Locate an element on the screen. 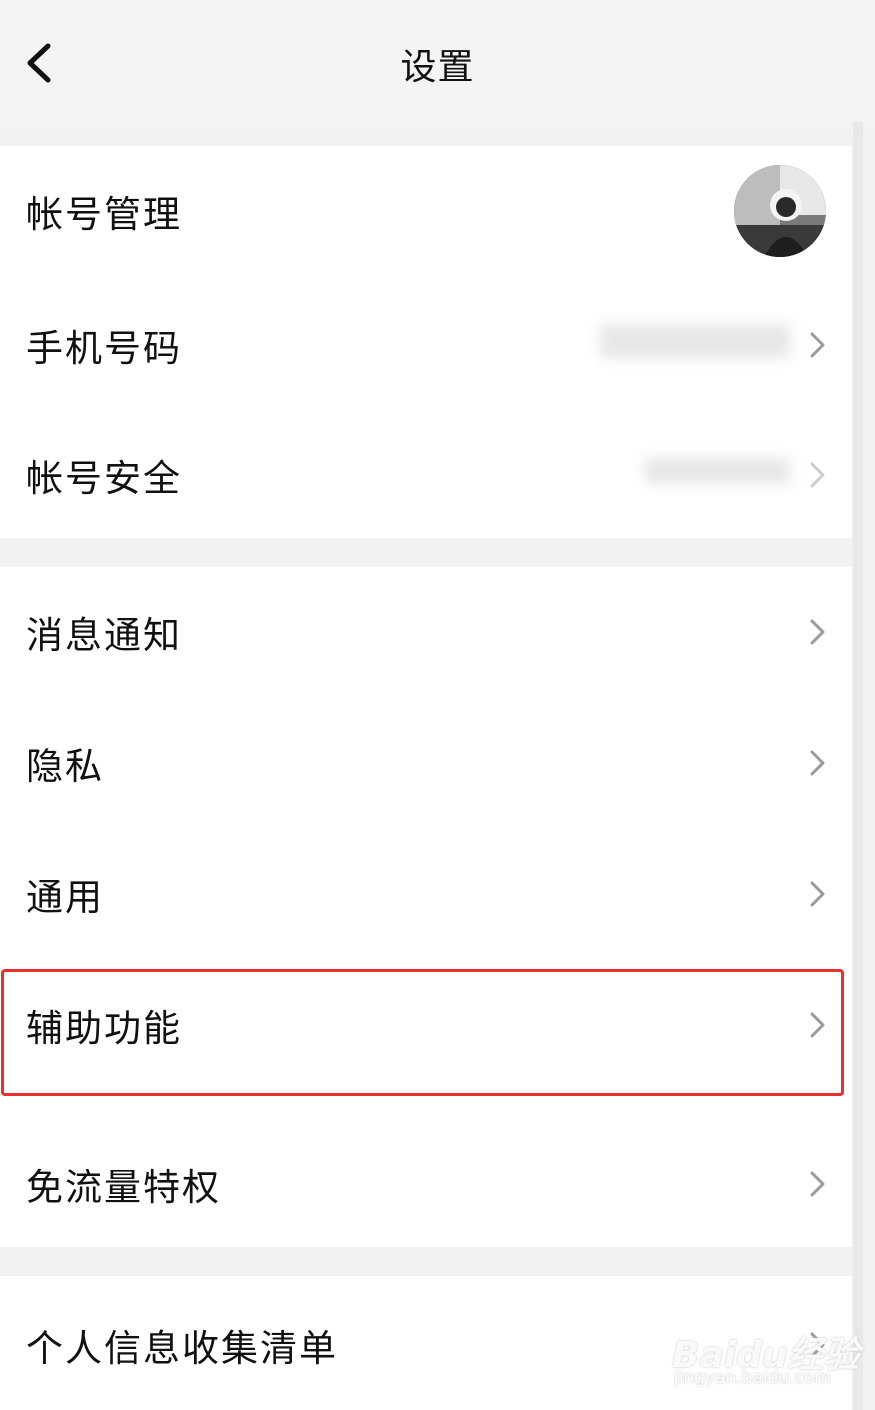 The height and width of the screenshot is (1410, 875). redacted-security-value is located at coordinates (717, 471).